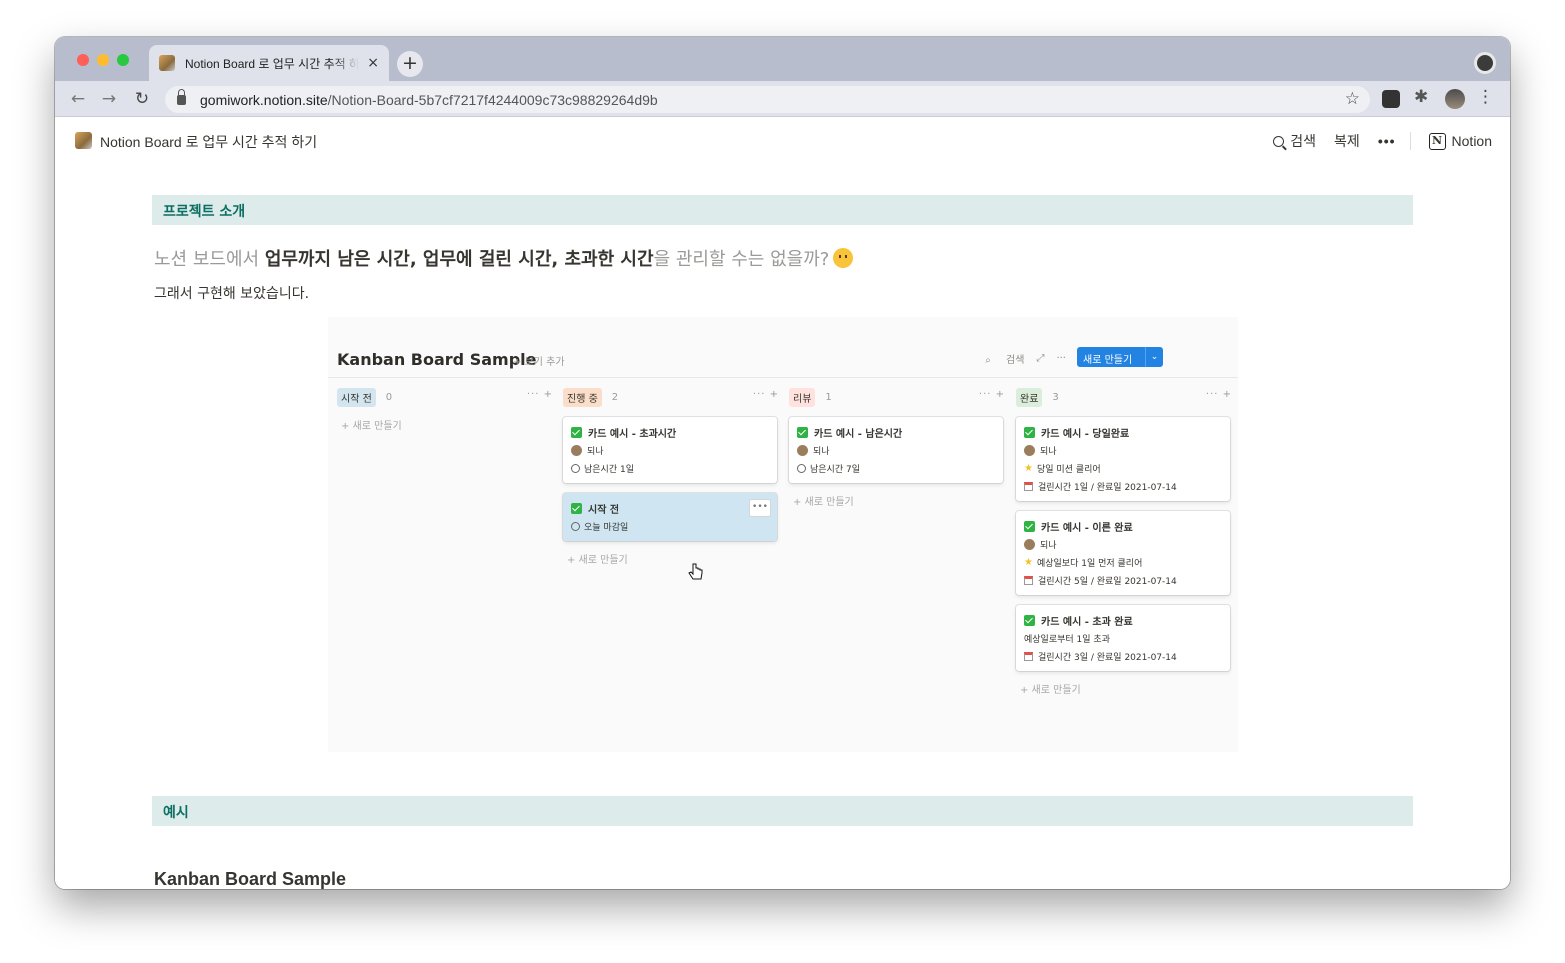 The width and height of the screenshot is (1565, 963). What do you see at coordinates (1471, 141) in the screenshot?
I see `notion-label: Notion` at bounding box center [1471, 141].